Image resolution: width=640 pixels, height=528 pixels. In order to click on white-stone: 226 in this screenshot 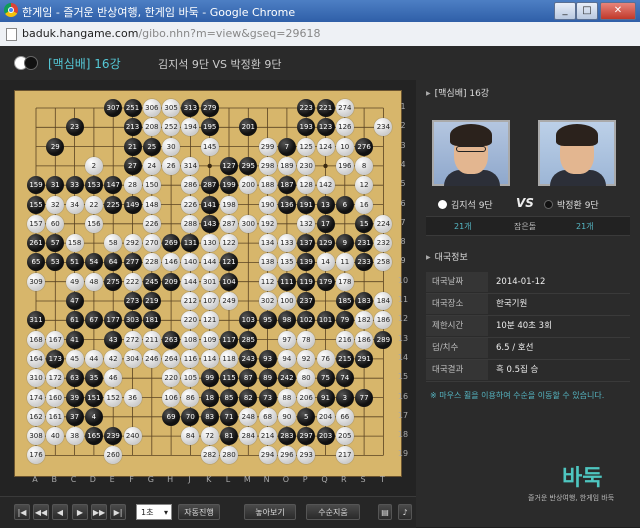, I will do `click(151, 223)`.